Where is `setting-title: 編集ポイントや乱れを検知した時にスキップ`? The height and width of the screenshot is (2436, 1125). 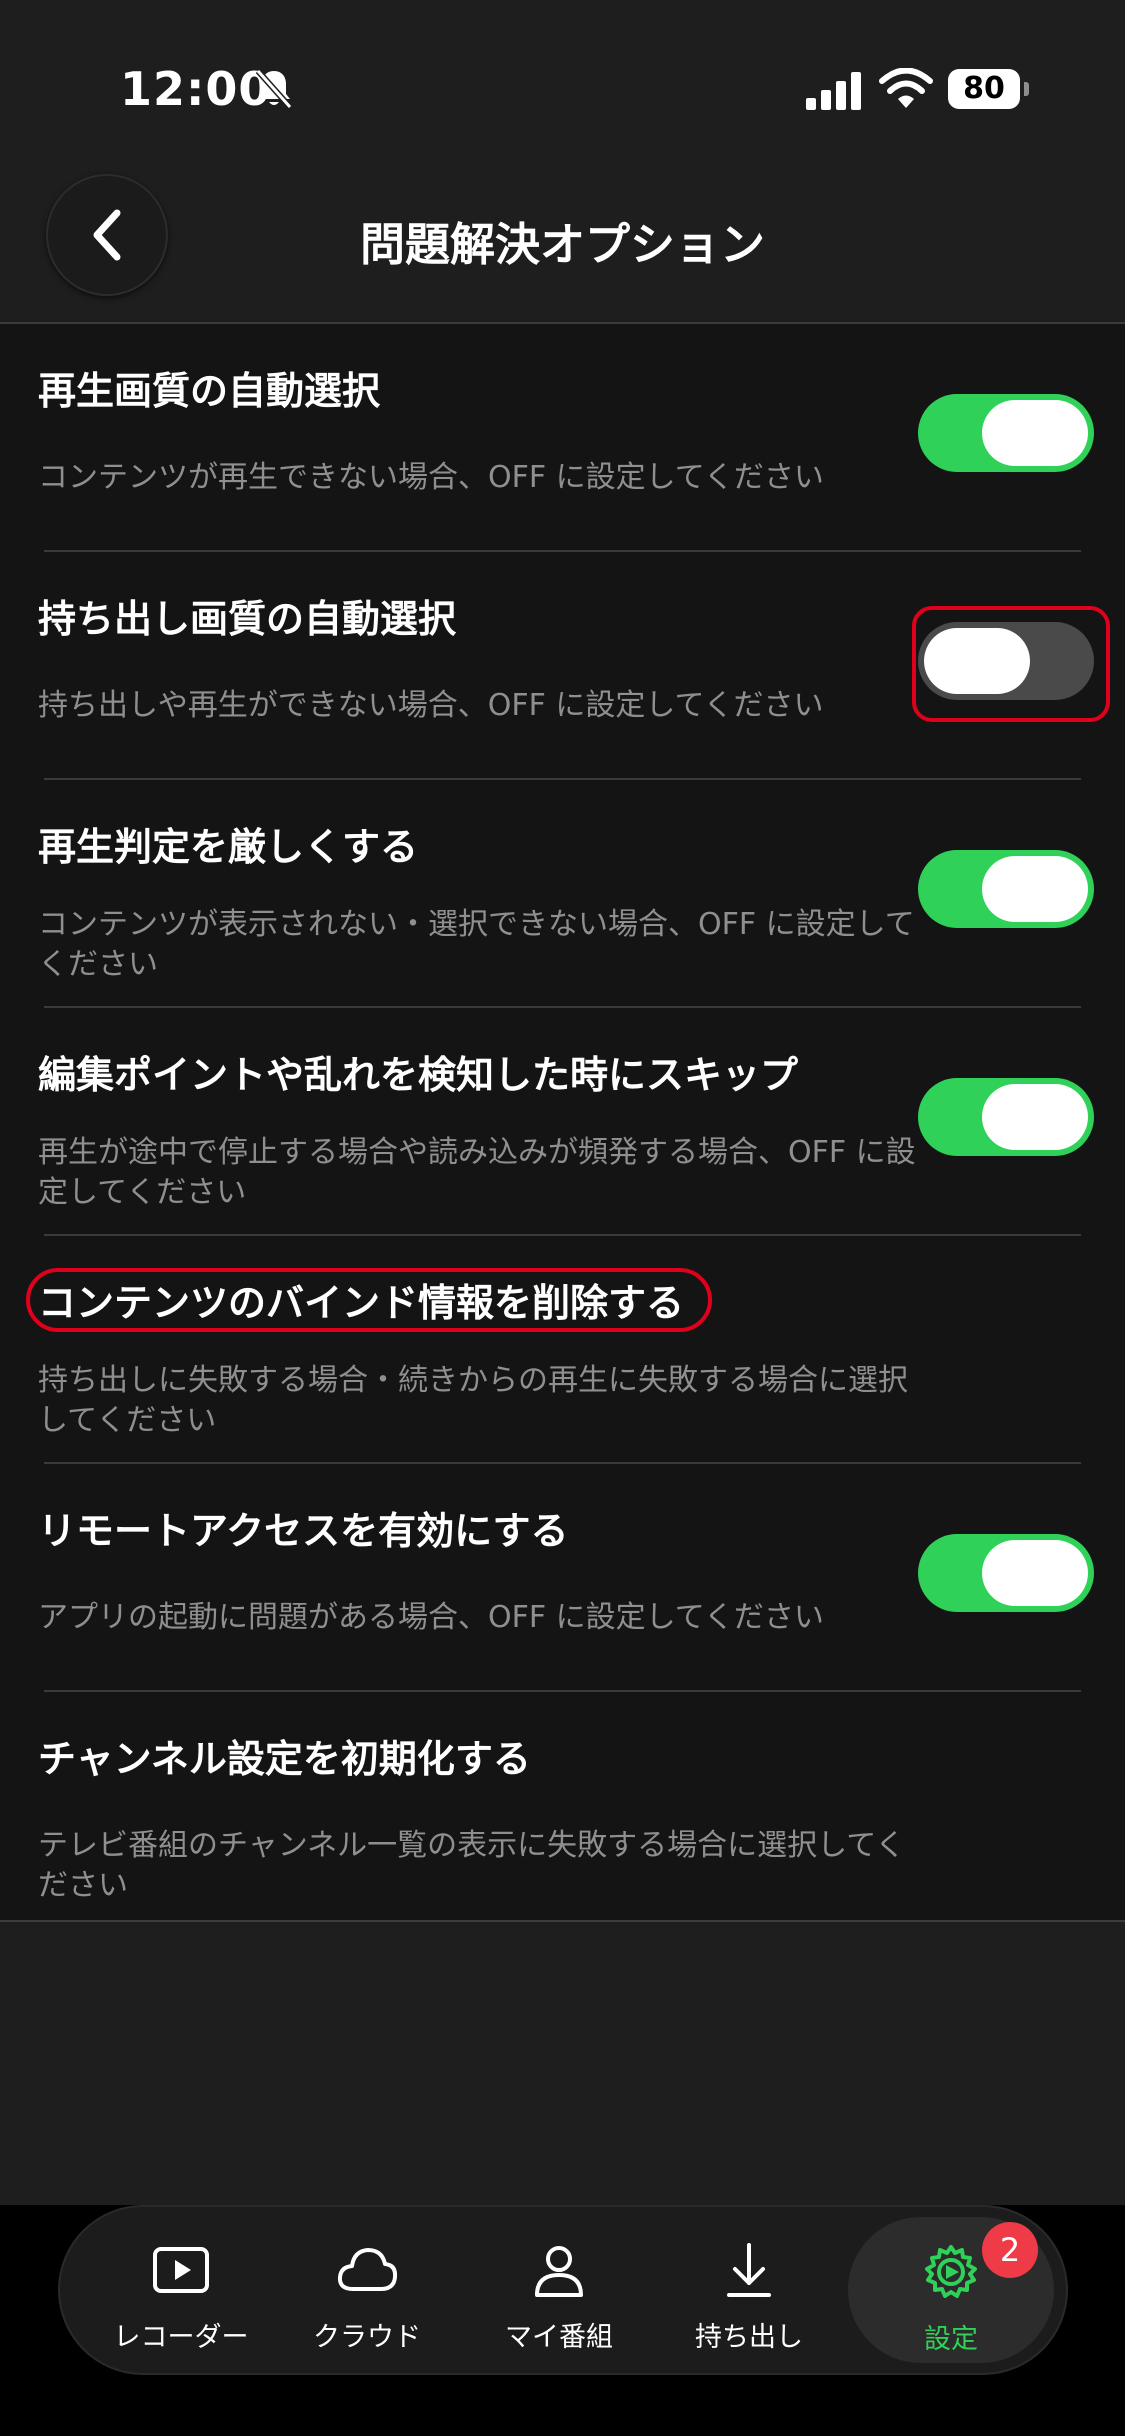
setting-title: 編集ポイントや乱れを検知した時にスキップ is located at coordinates (418, 1075).